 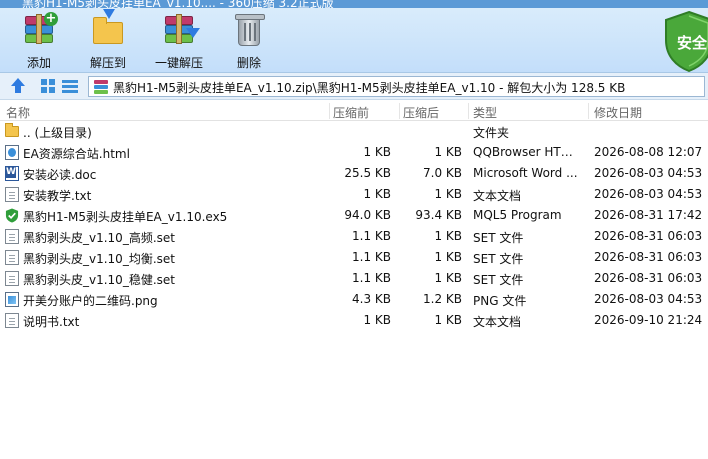 What do you see at coordinates (57, 133) in the screenshot?
I see `file-name: .. (上级目录)` at bounding box center [57, 133].